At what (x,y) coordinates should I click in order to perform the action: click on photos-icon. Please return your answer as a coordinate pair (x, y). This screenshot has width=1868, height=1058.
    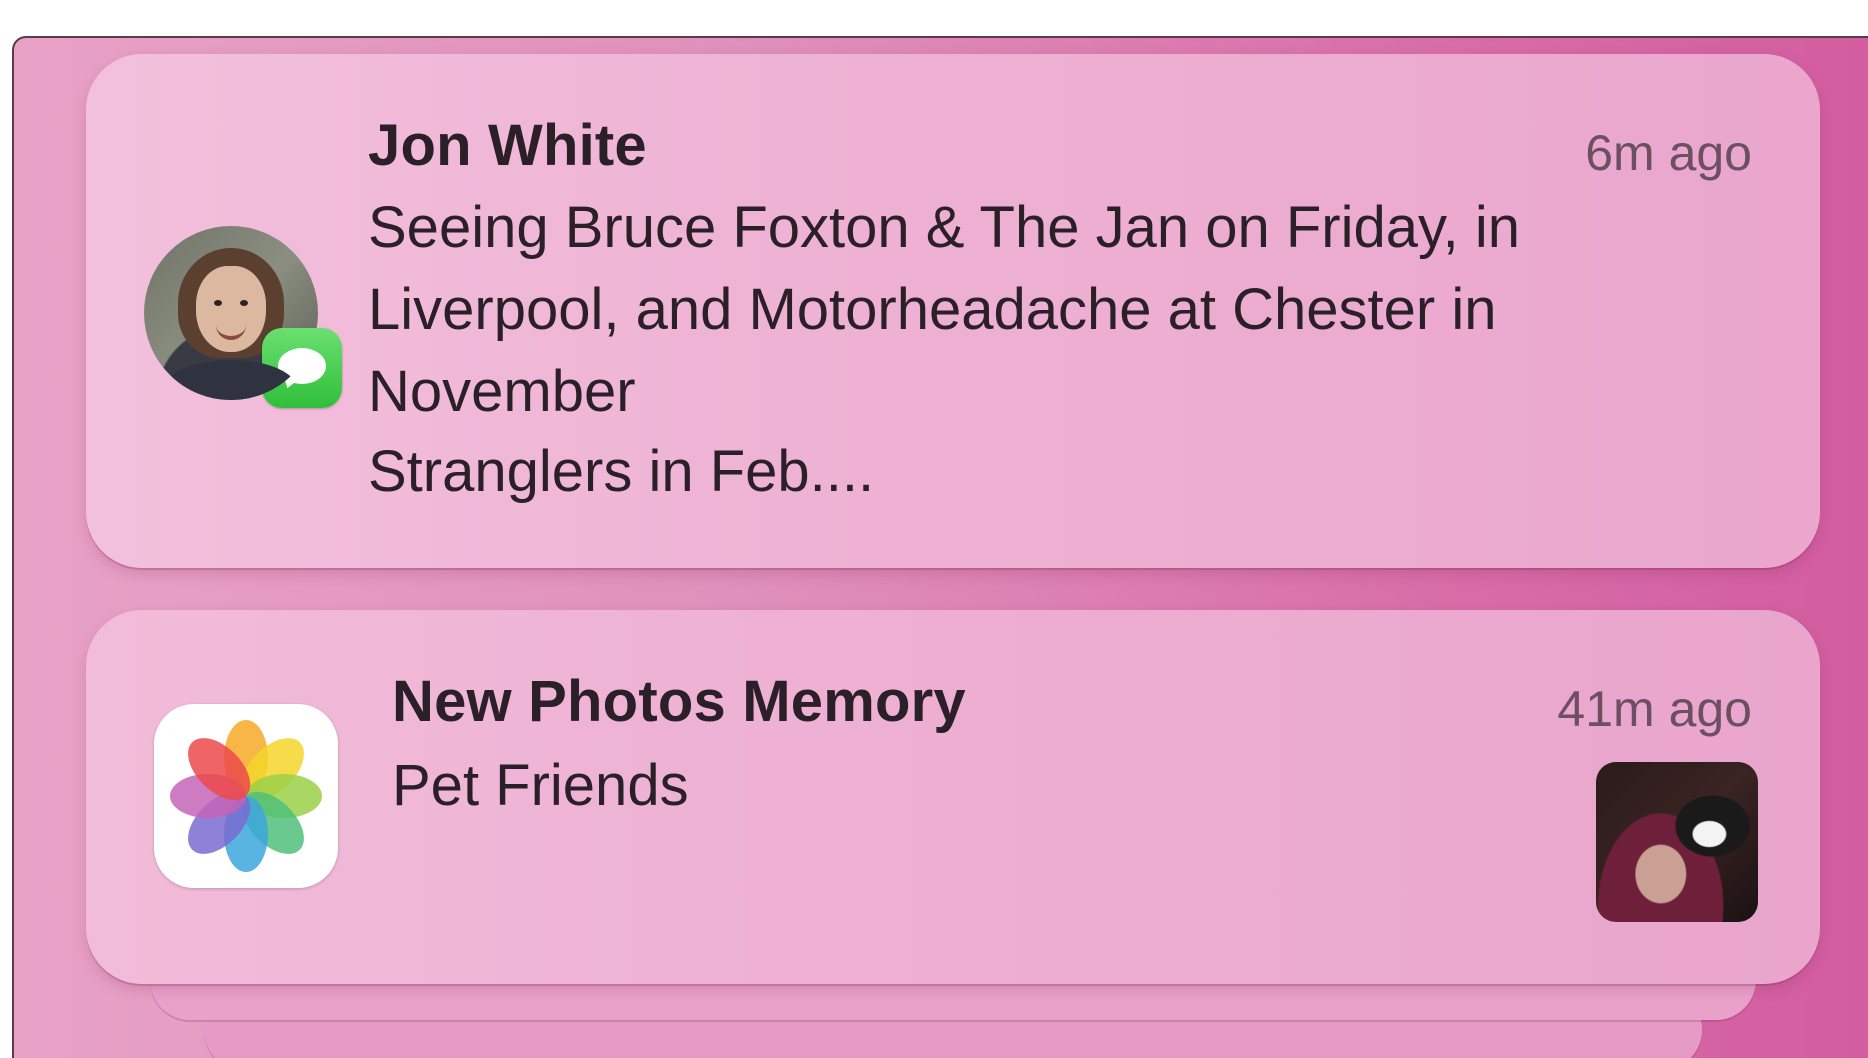
    Looking at the image, I should click on (246, 796).